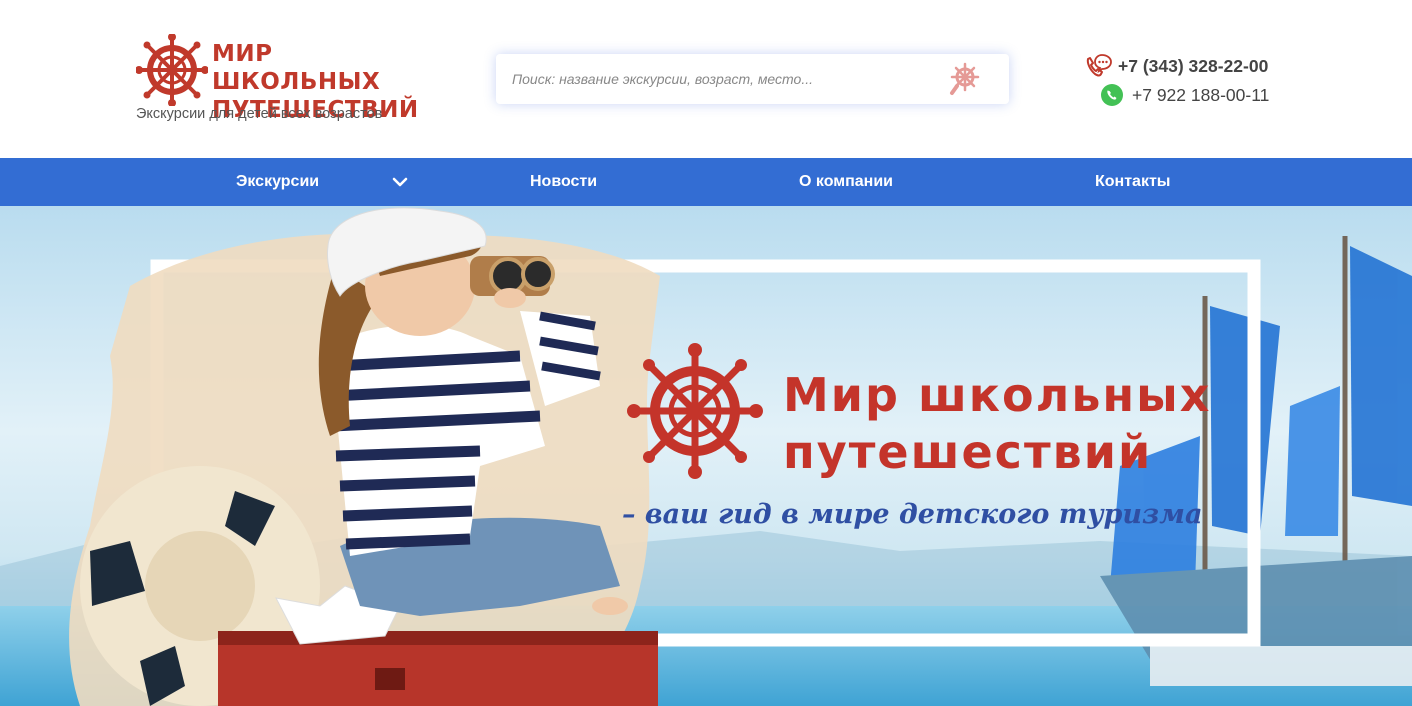  What do you see at coordinates (846, 182) in the screenshot?
I see `nav-item-about: О компании` at bounding box center [846, 182].